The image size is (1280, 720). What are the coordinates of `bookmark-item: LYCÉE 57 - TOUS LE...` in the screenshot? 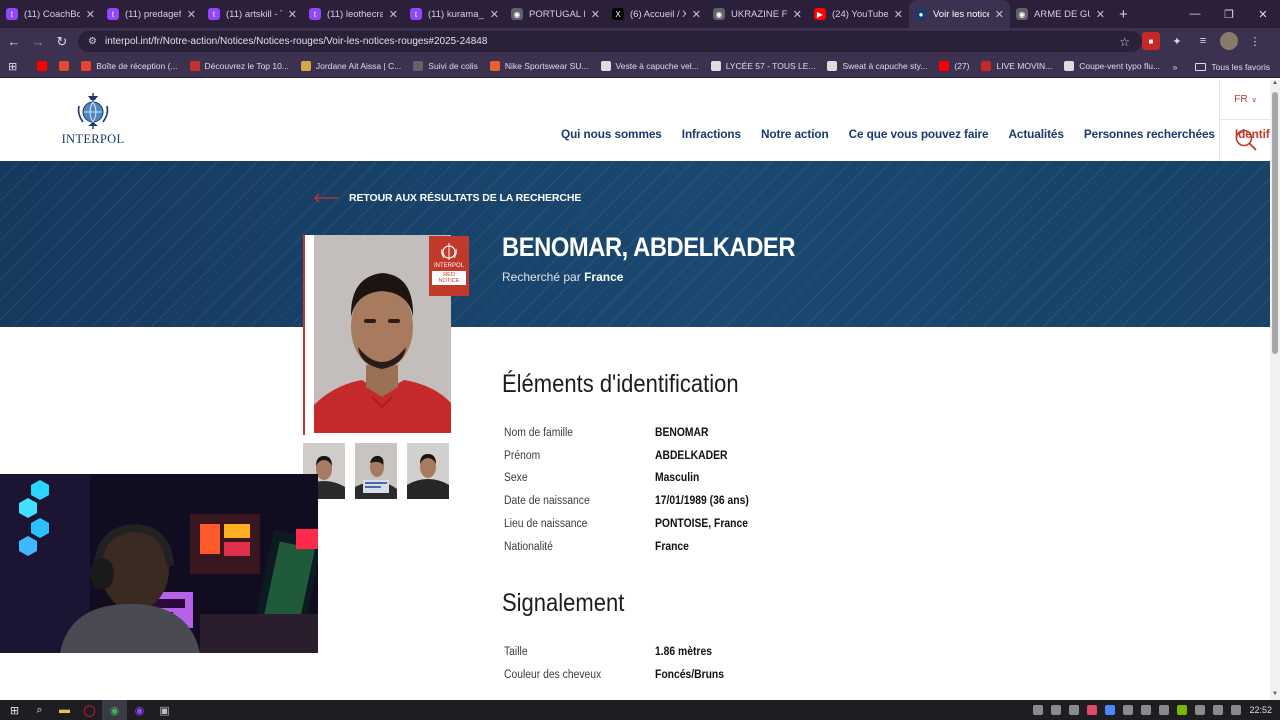 It's located at (762, 66).